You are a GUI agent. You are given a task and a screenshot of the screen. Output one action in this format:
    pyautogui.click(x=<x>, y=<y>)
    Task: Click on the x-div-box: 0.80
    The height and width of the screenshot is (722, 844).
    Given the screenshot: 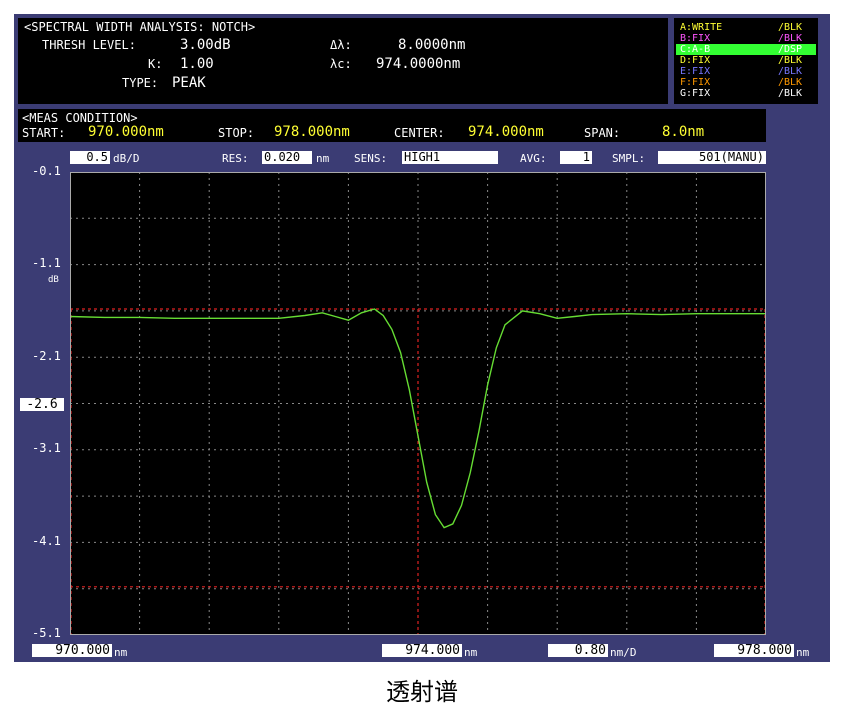 What is the action you would take?
    pyautogui.click(x=578, y=650)
    